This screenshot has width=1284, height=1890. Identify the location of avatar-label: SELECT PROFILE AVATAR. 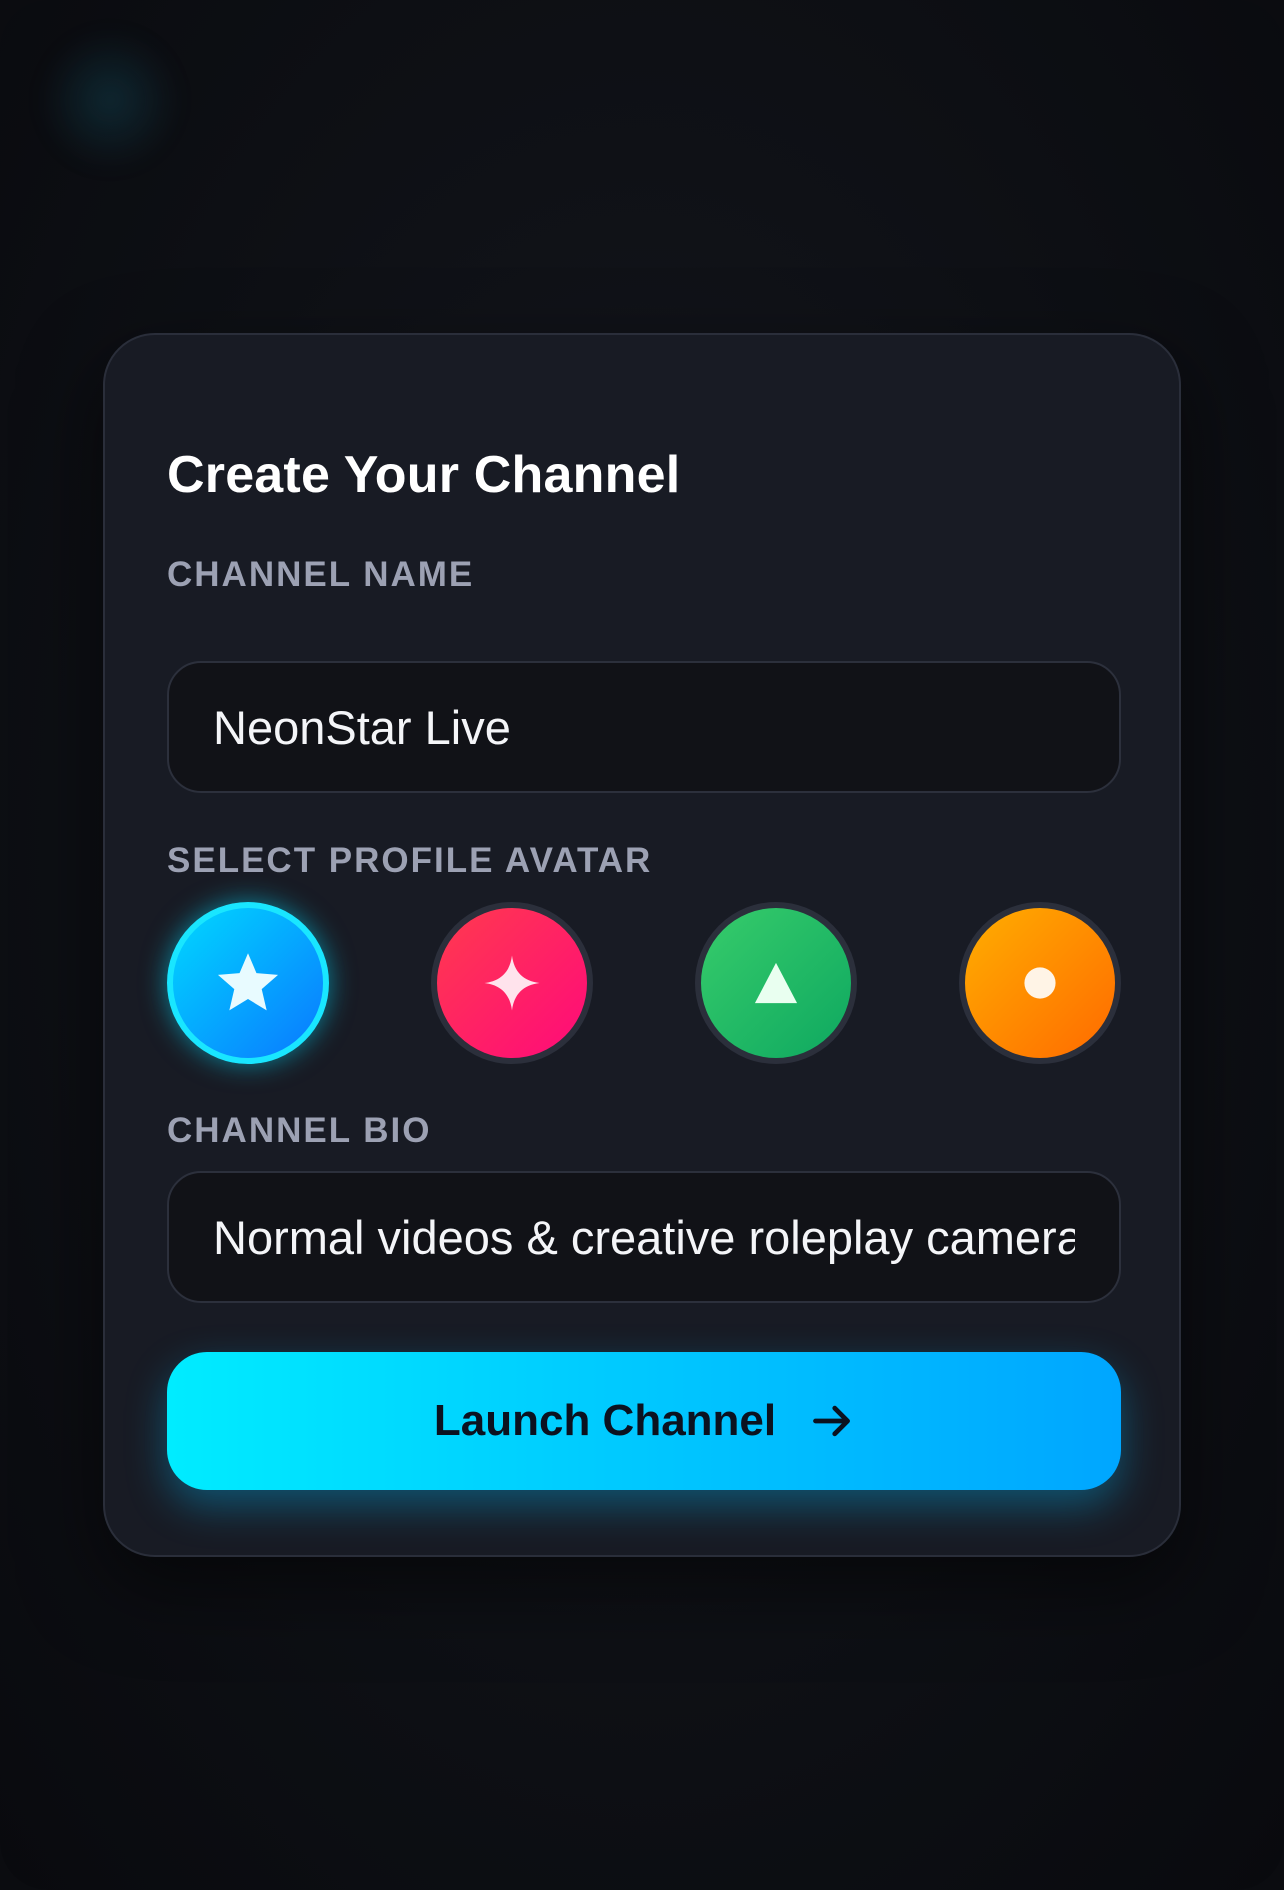
(410, 860).